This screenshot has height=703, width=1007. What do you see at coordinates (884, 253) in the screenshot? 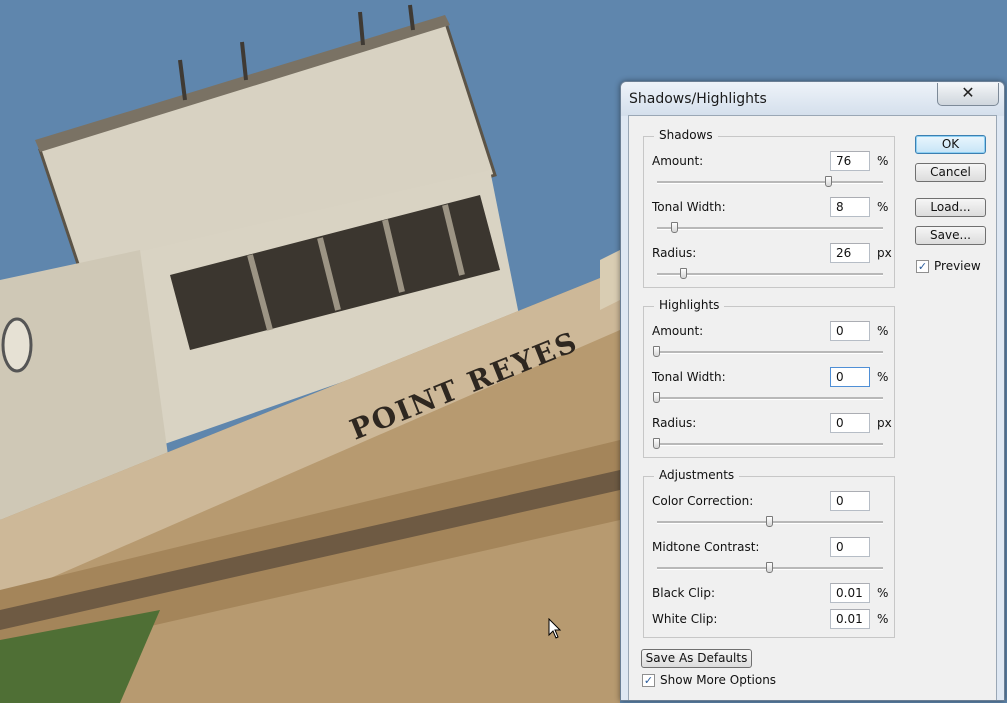
I see `shadows-radius-unit: px` at bounding box center [884, 253].